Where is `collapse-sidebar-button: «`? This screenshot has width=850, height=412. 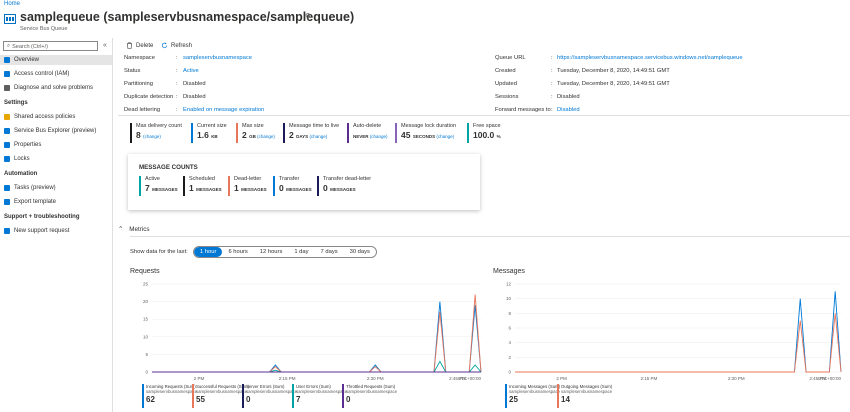
collapse-sidebar-button: « is located at coordinates (105, 45).